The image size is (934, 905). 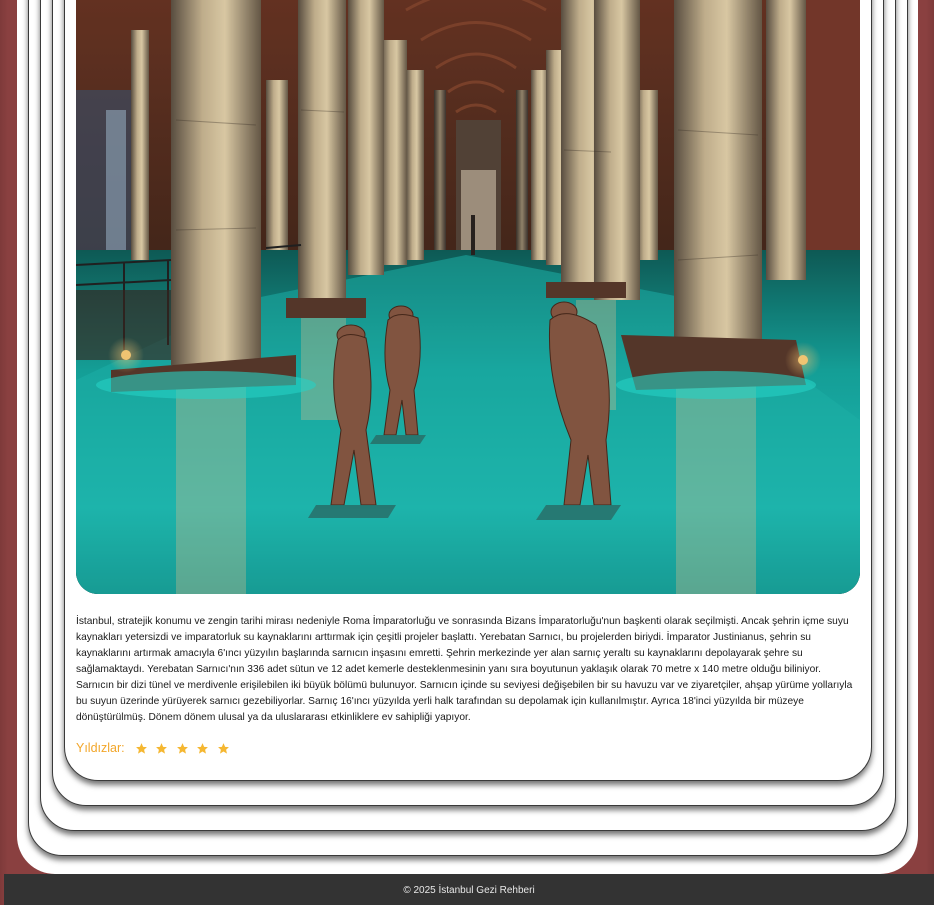 What do you see at coordinates (100, 748) in the screenshot?
I see `rating-label: Yıldızlar:` at bounding box center [100, 748].